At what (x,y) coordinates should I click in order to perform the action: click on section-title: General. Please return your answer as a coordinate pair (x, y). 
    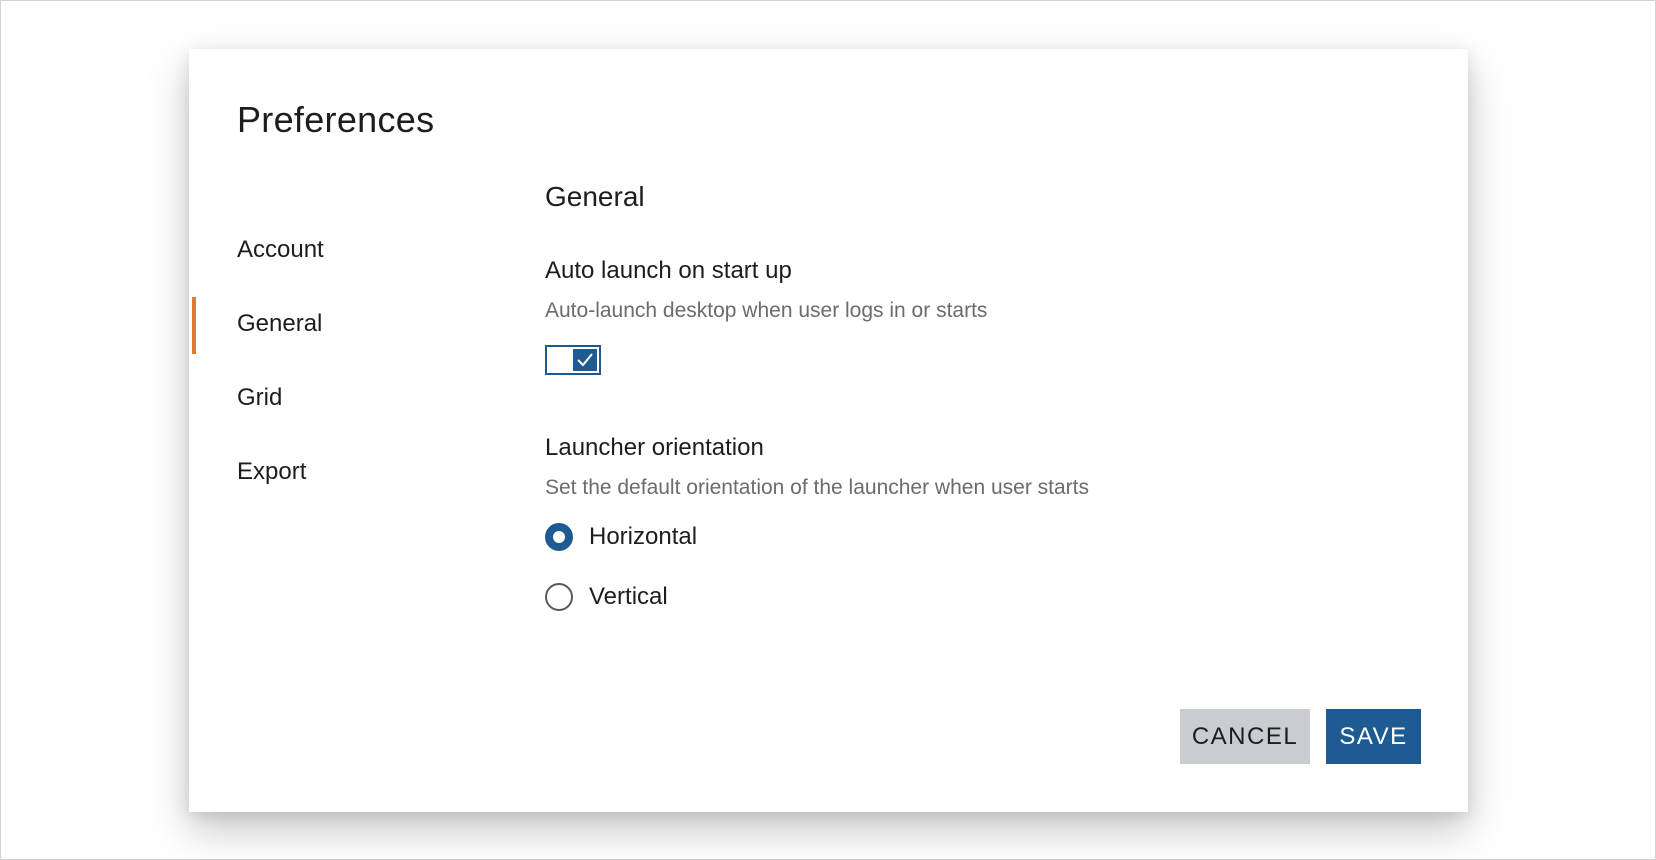
    Looking at the image, I should click on (595, 196).